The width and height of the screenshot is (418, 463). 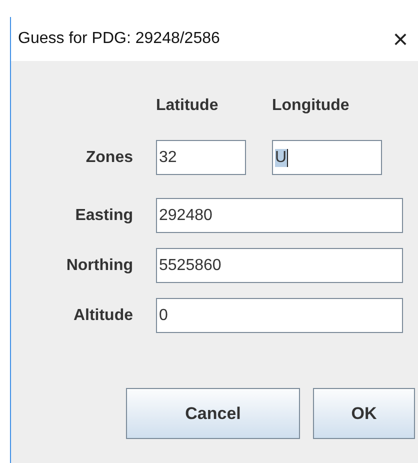 What do you see at coordinates (119, 39) in the screenshot?
I see `window-title: Guess for PDG: 29248/2586` at bounding box center [119, 39].